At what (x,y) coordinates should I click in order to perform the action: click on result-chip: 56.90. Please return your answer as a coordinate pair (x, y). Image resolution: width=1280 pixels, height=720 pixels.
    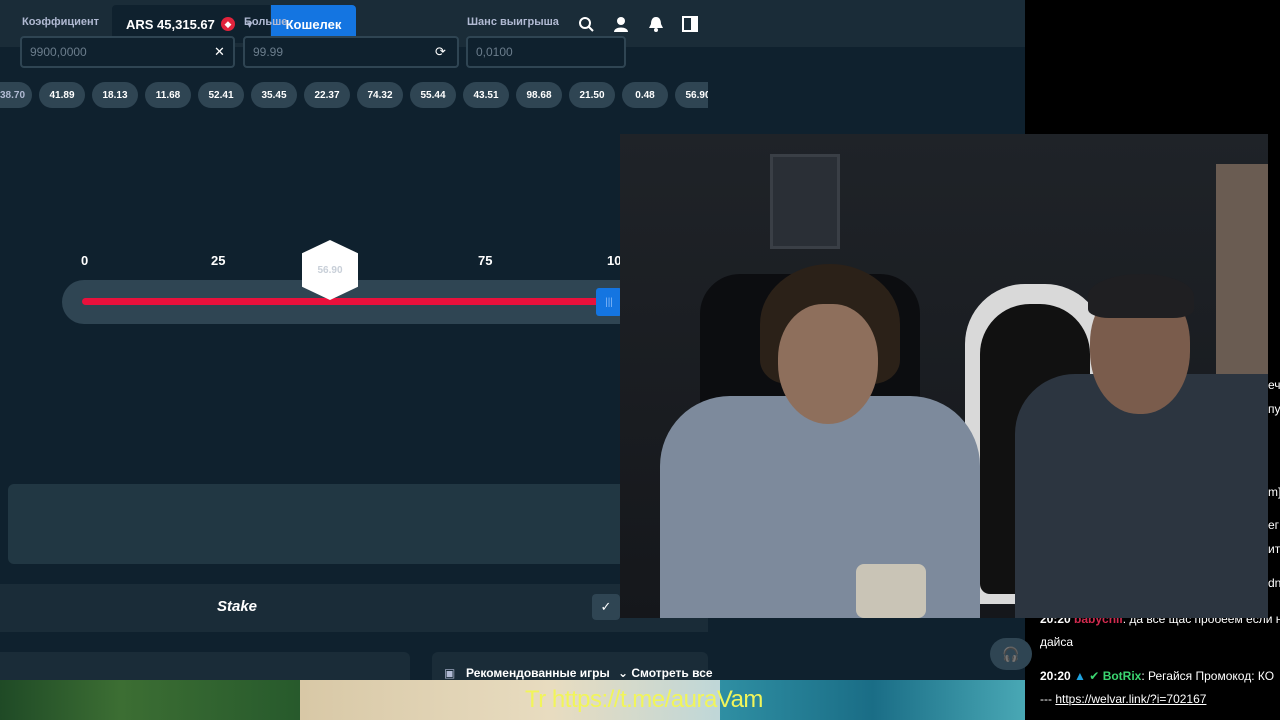
    Looking at the image, I should click on (691, 95).